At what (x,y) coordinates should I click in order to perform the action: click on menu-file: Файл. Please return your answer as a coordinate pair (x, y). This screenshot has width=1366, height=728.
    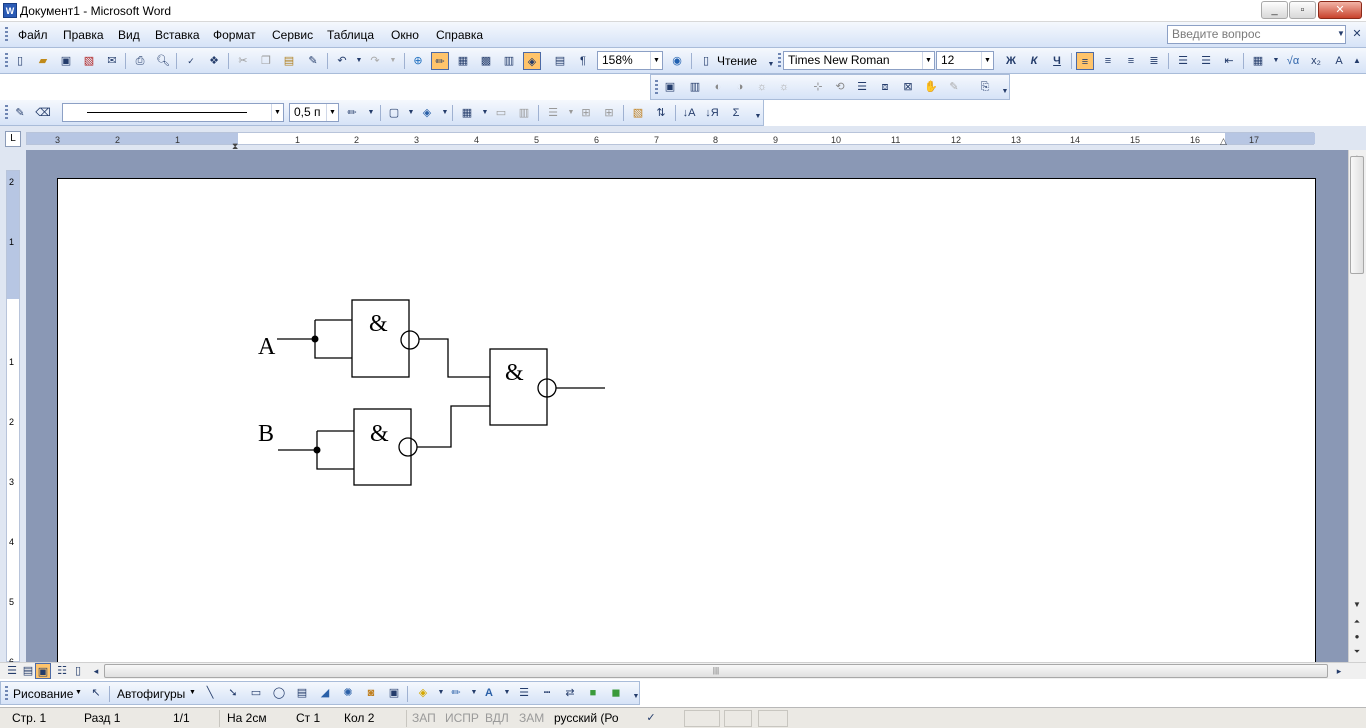
    Looking at the image, I should click on (33, 35).